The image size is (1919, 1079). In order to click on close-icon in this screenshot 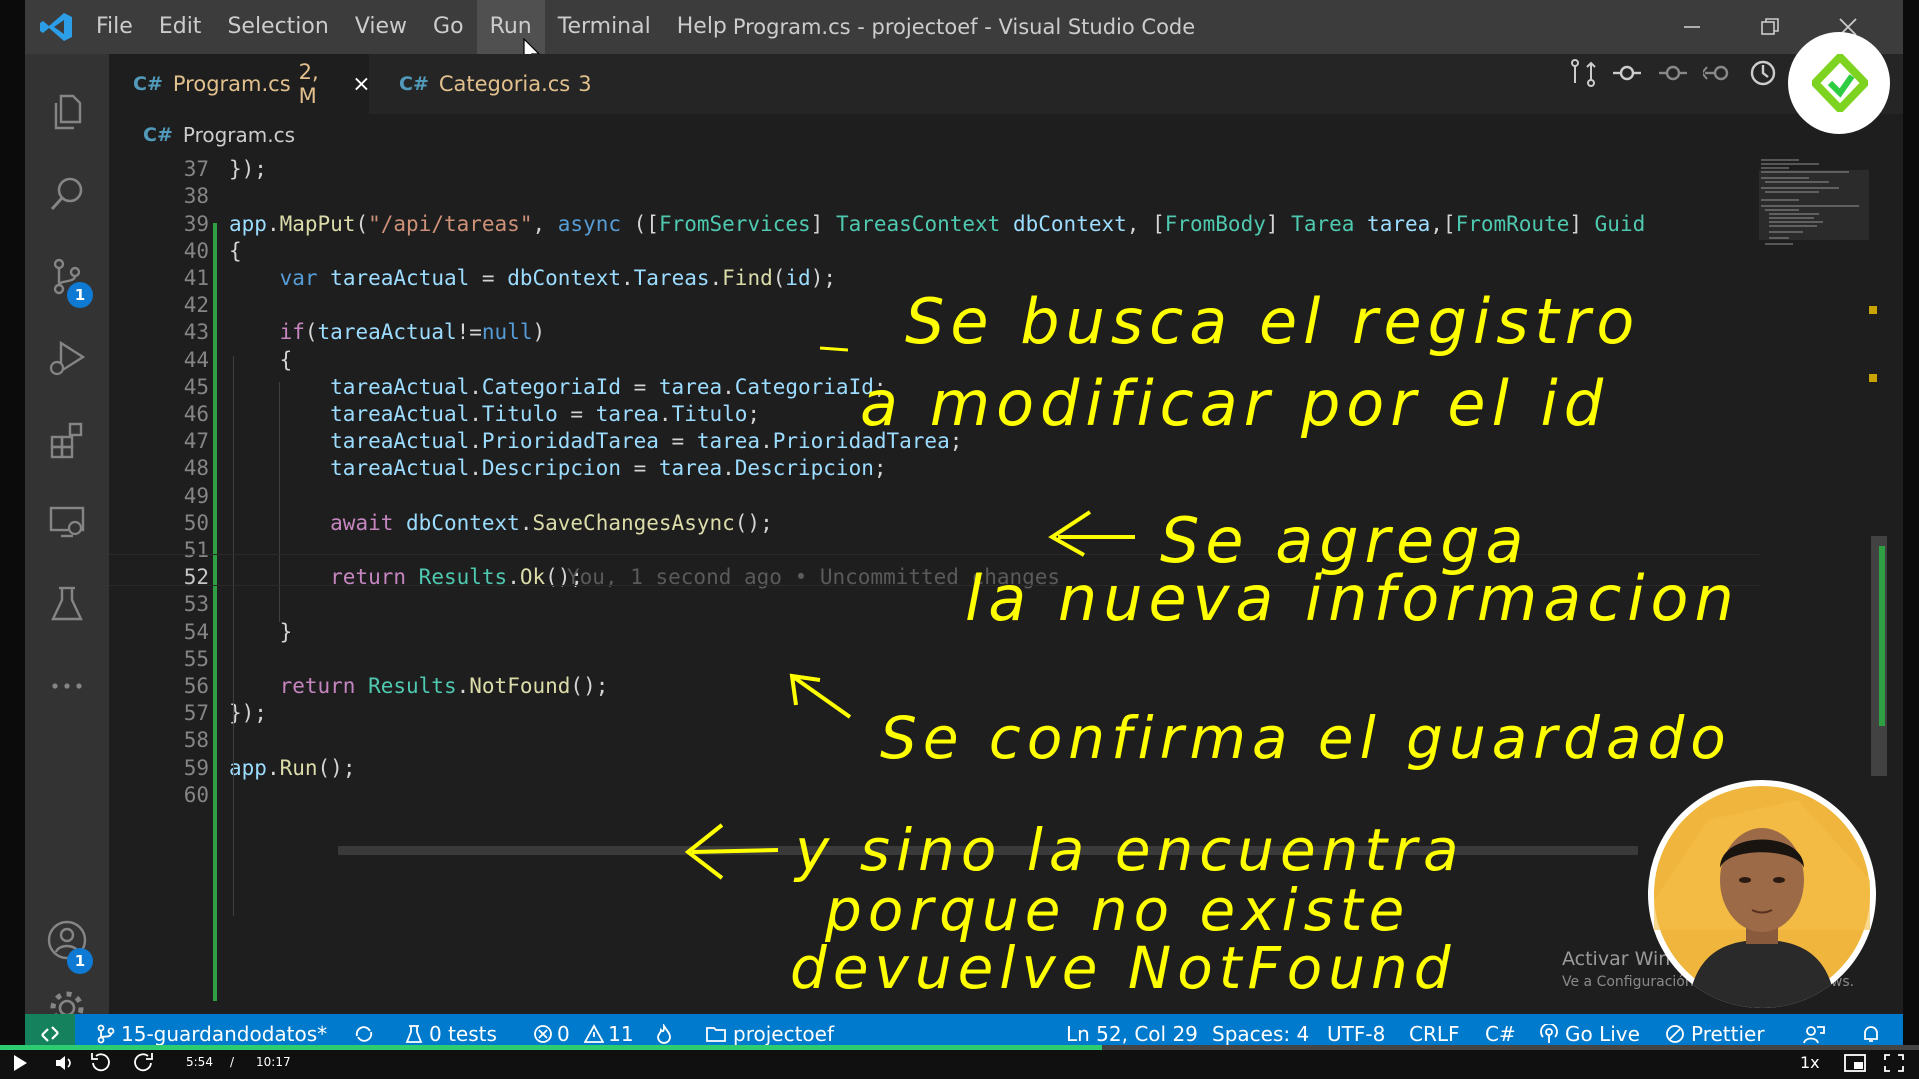, I will do `click(361, 84)`.